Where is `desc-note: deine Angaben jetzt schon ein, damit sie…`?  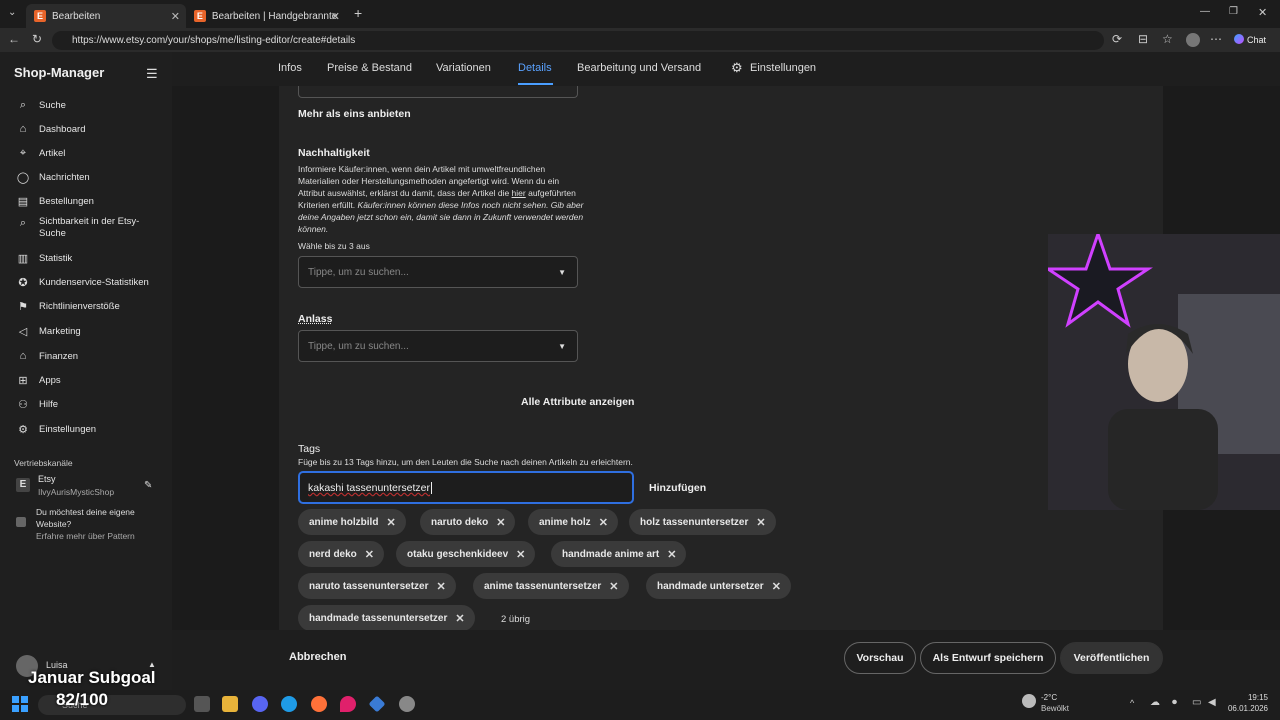 desc-note: deine Angaben jetzt schon ein, damit sie… is located at coordinates (441, 217).